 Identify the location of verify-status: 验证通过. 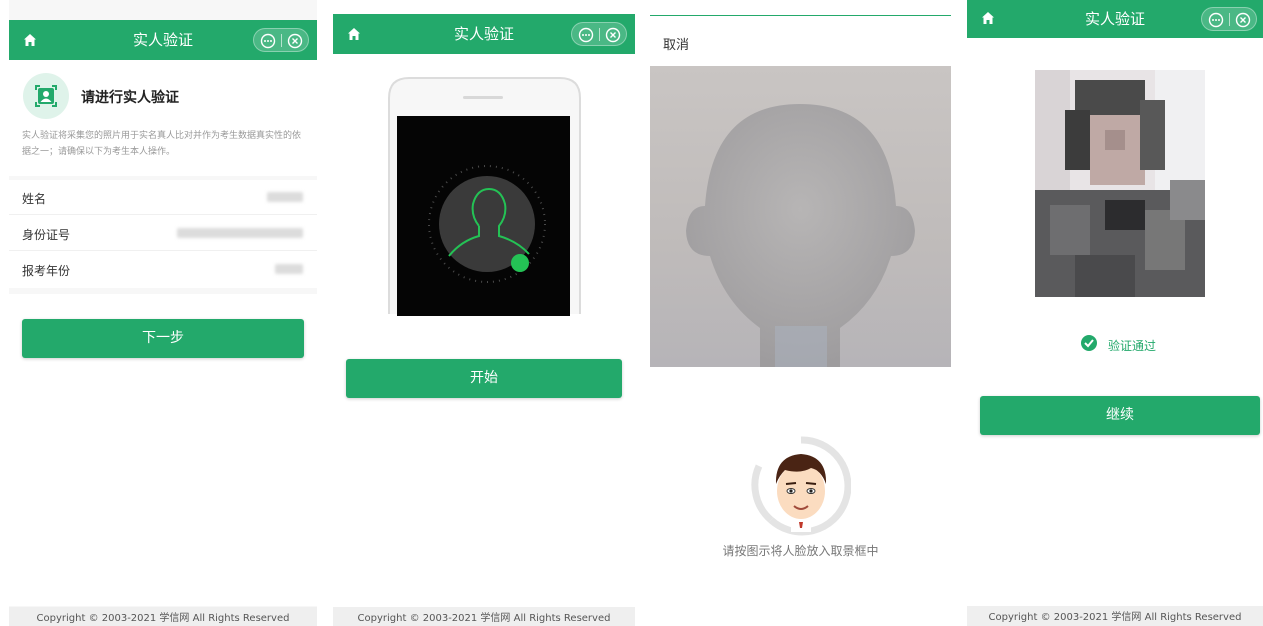
(1132, 346).